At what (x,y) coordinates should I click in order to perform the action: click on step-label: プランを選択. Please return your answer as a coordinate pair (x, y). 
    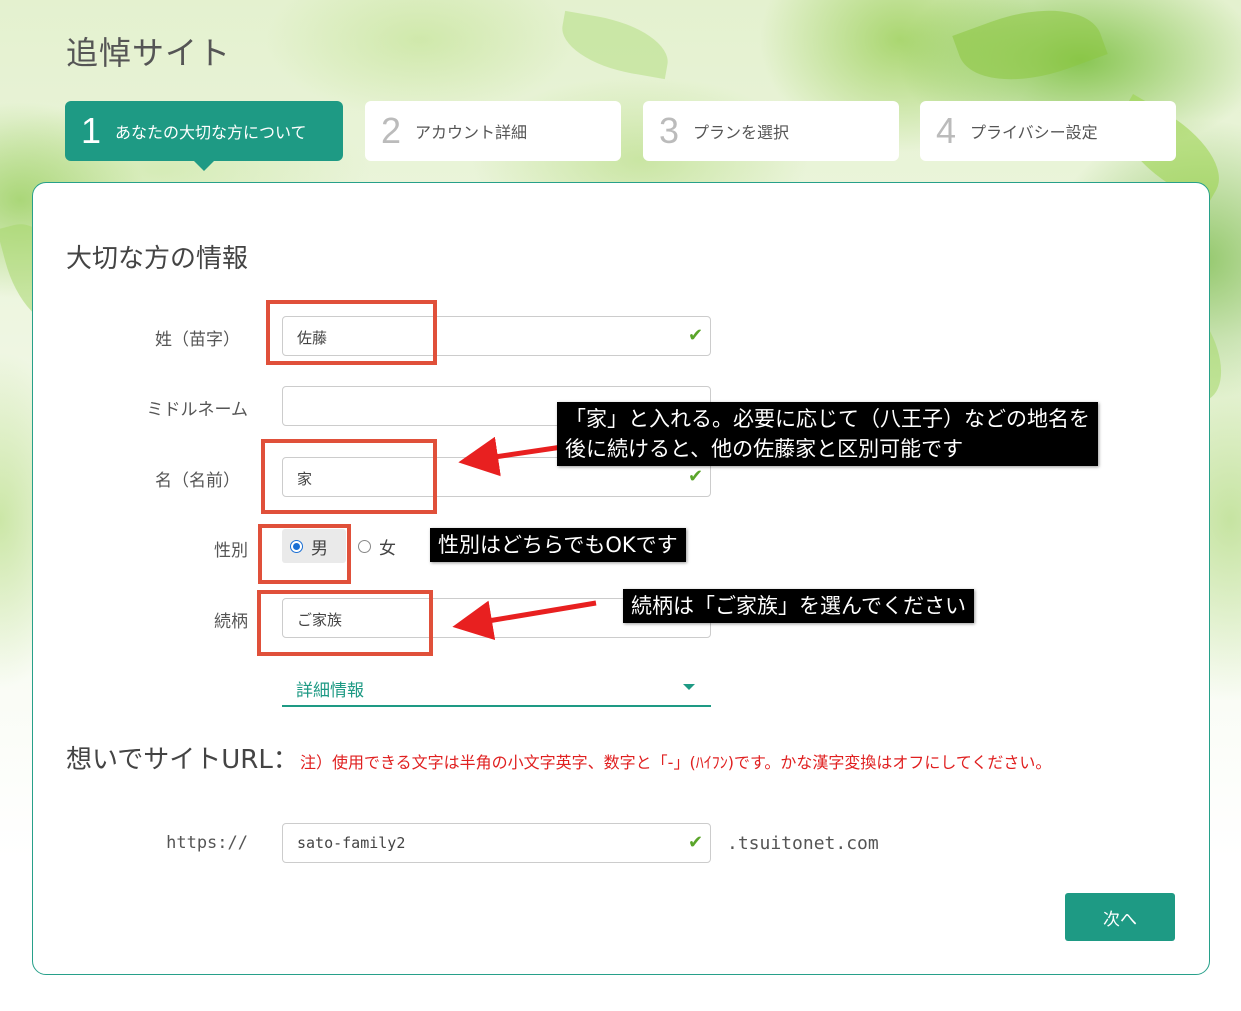
    Looking at the image, I should click on (741, 132).